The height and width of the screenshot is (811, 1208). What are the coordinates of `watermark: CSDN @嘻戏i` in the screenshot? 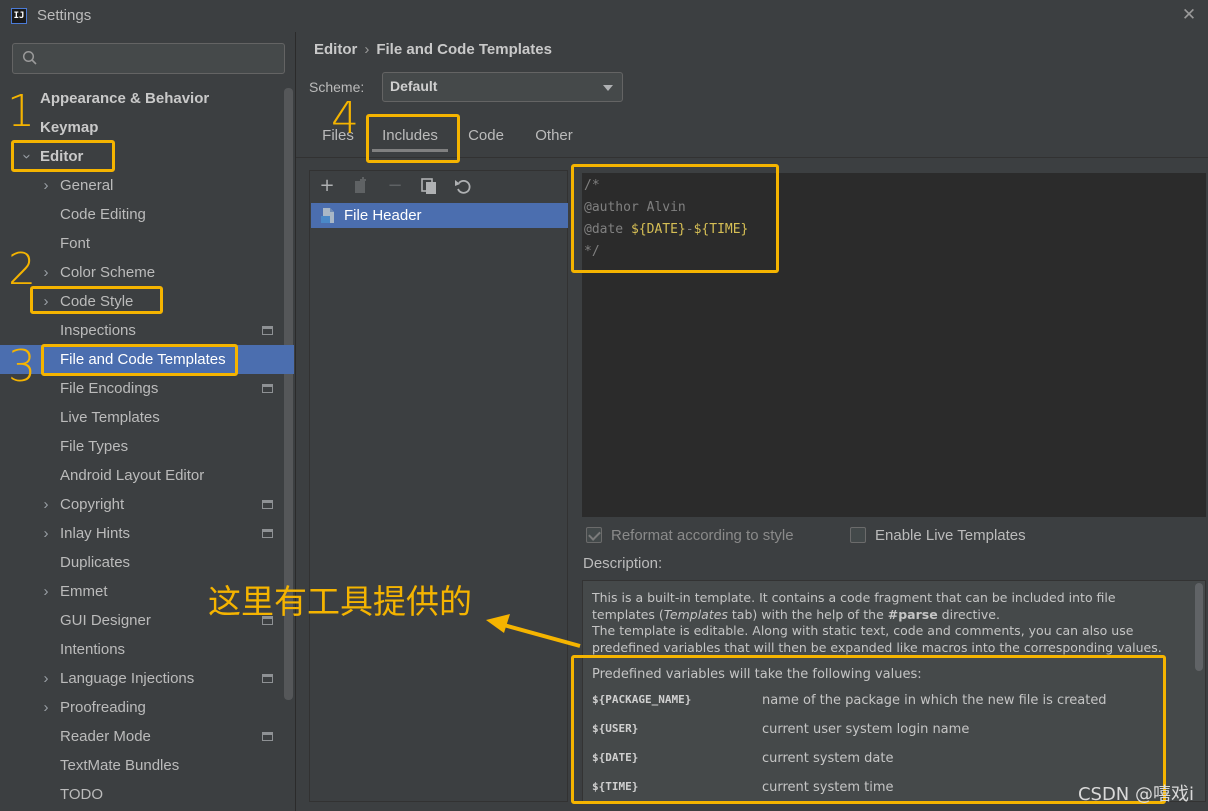 It's located at (1135, 794).